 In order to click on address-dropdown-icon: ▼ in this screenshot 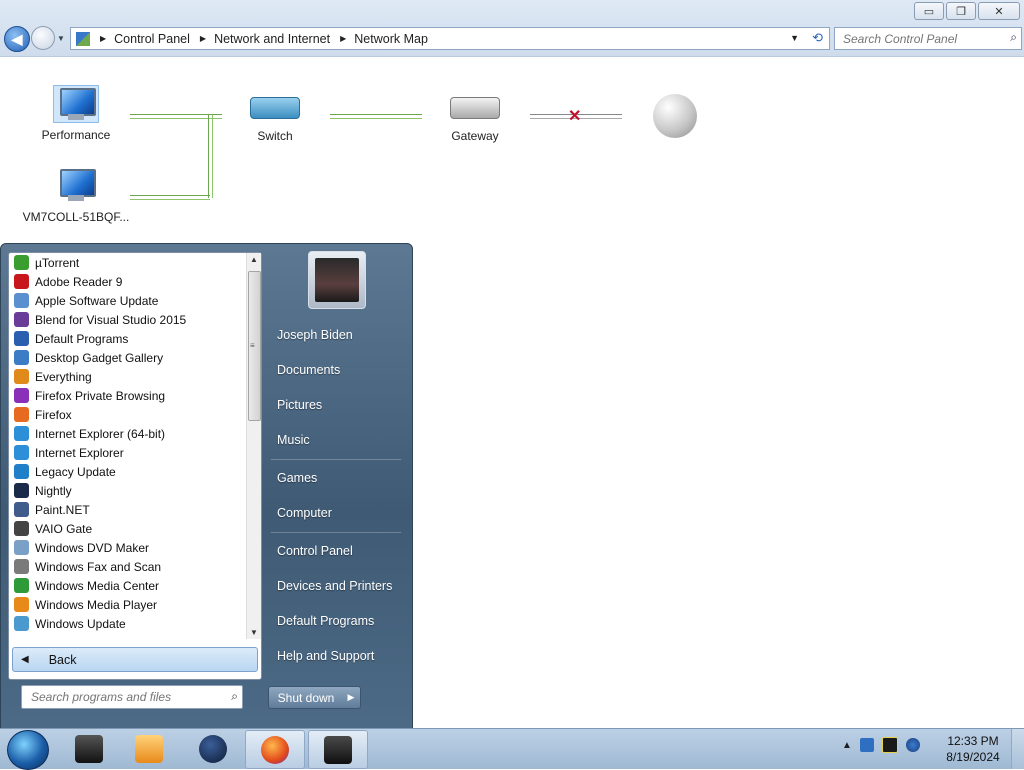, I will do `click(794, 38)`.